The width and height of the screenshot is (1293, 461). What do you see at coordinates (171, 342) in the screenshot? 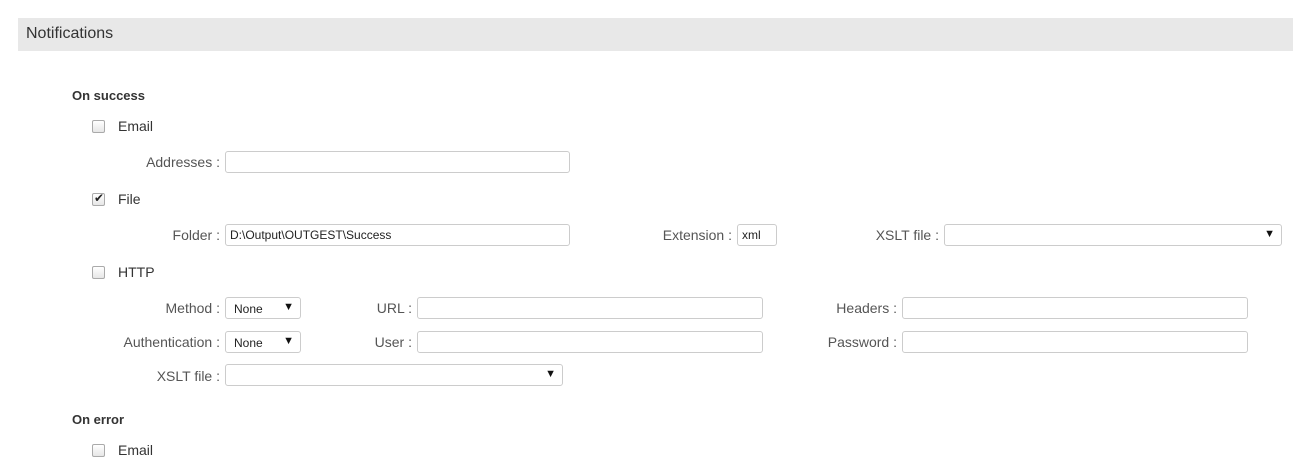
I see `http-auth-label: Authentication :` at bounding box center [171, 342].